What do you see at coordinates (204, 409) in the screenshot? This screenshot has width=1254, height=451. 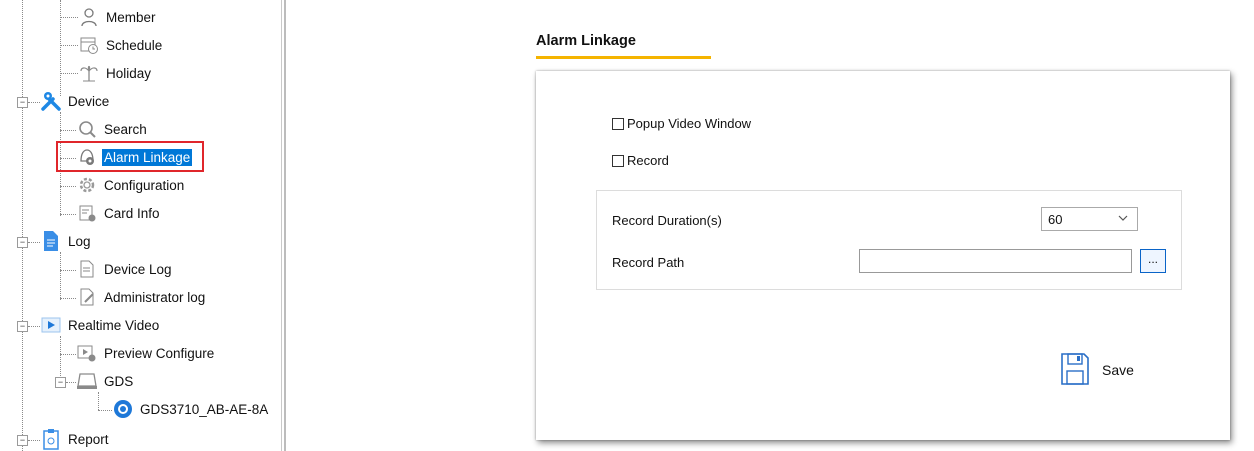 I see `tree-item-label: GDS3710_AB-AE-8A` at bounding box center [204, 409].